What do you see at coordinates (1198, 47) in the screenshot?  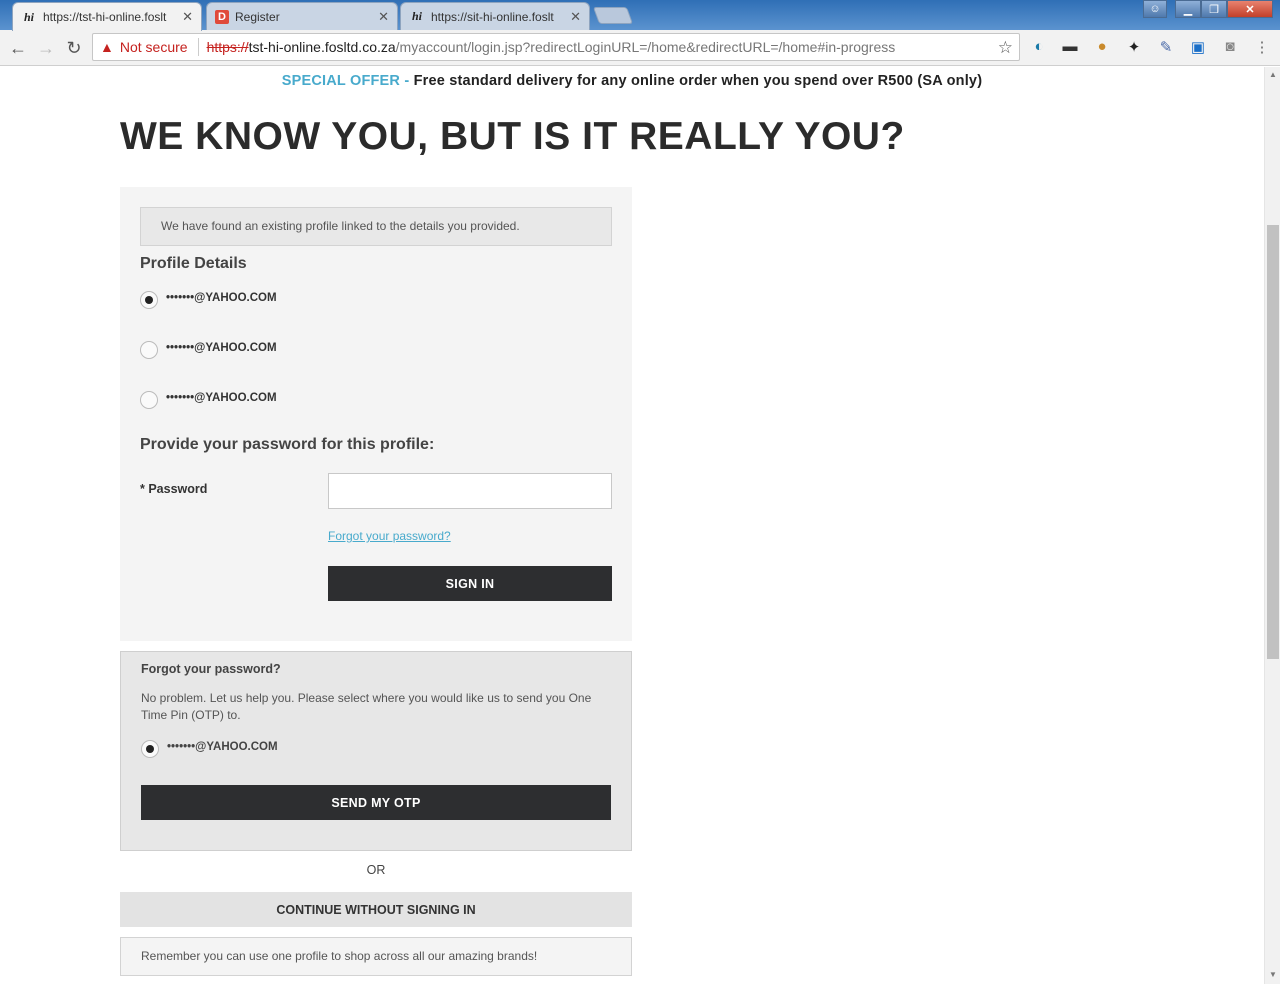 I see `window-capture-icon: ▣` at bounding box center [1198, 47].